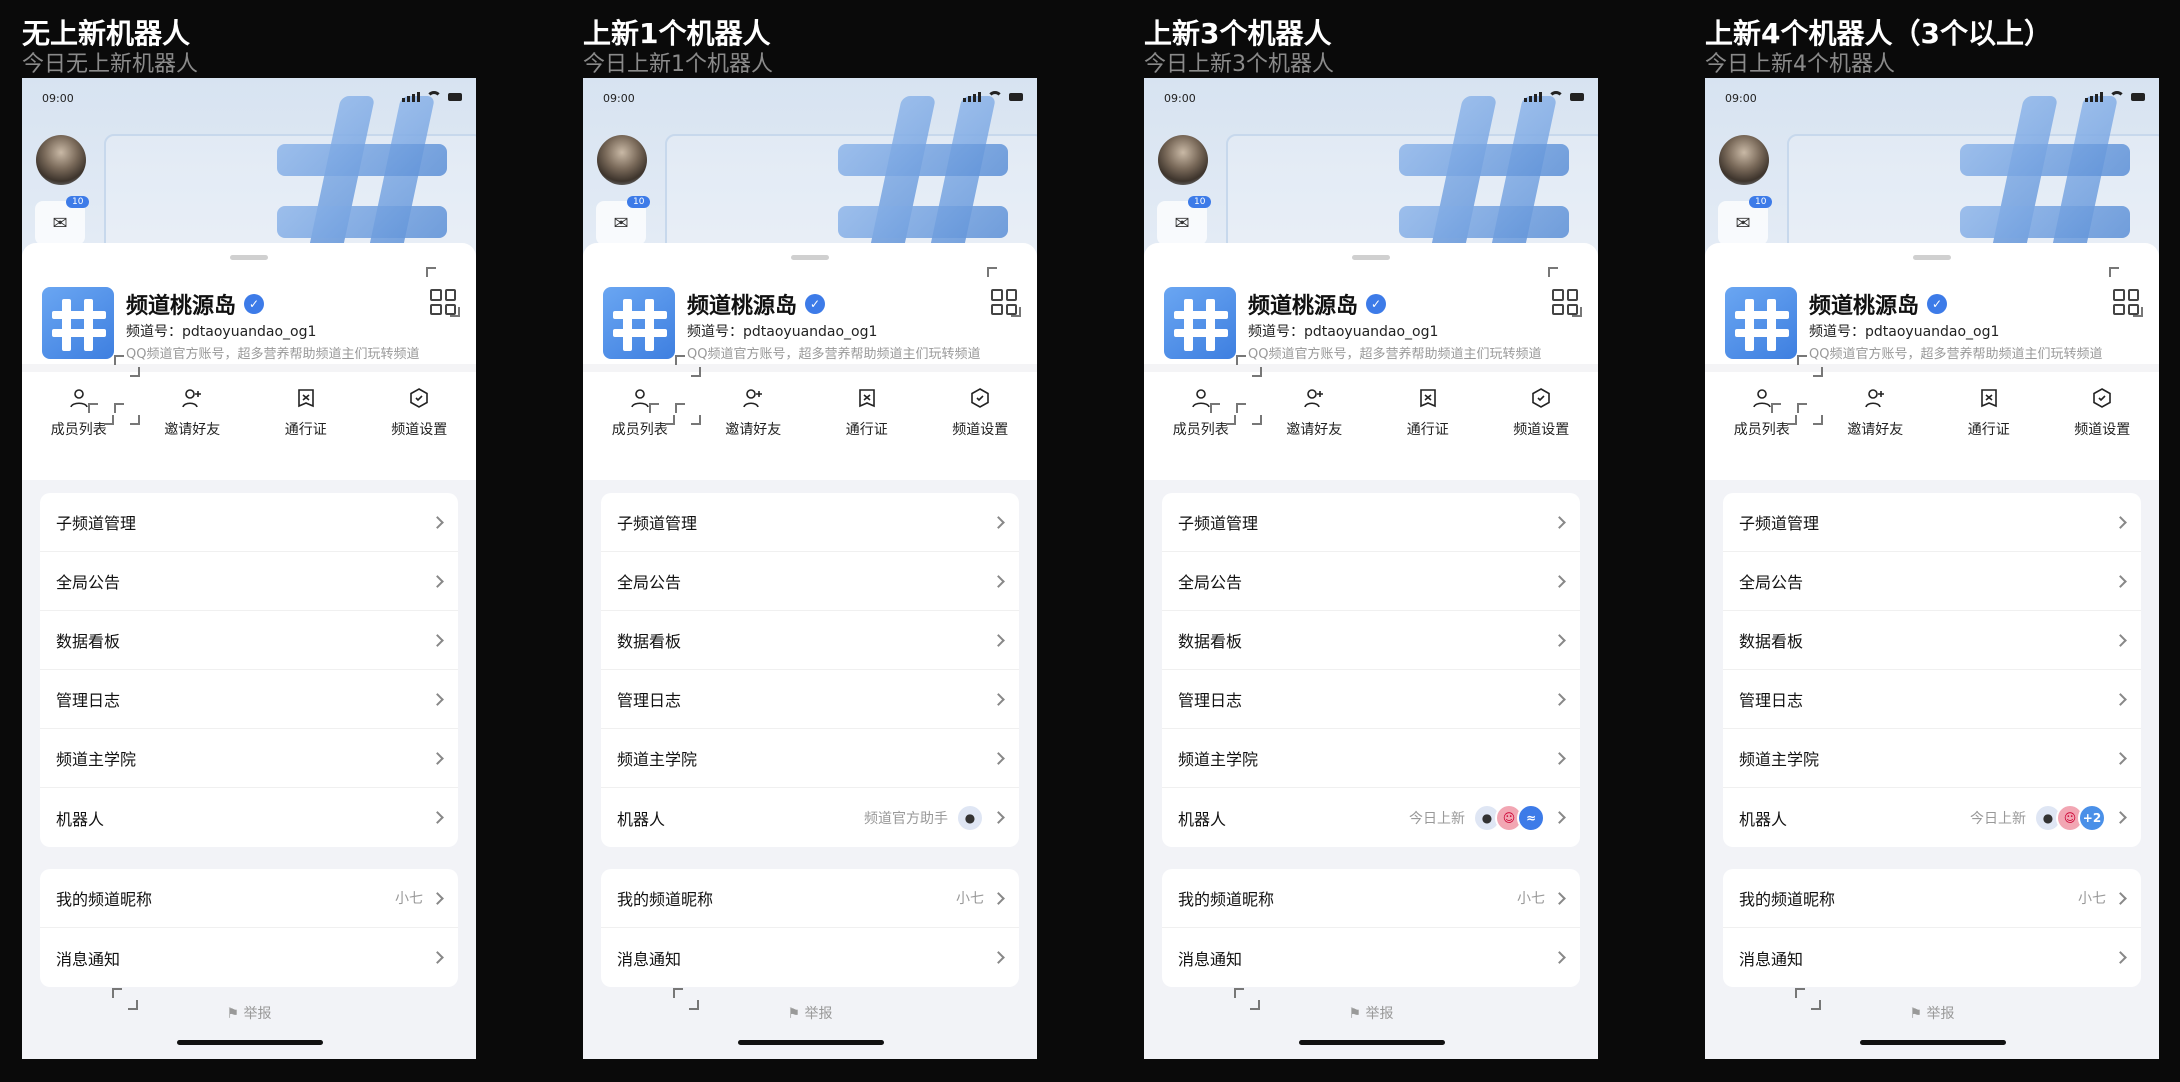  I want to click on scan-frame-icon, so click(443, 292).